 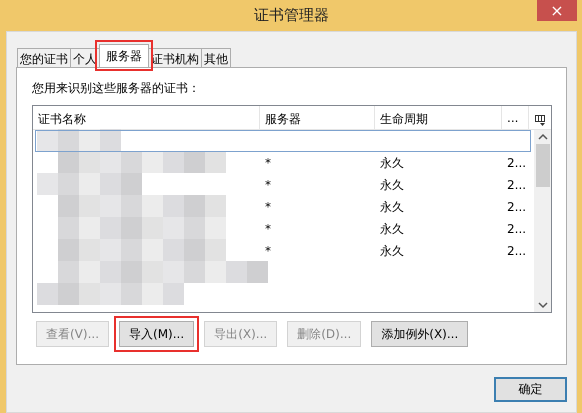 What do you see at coordinates (317, 117) in the screenshot?
I see `column-header: 服务器` at bounding box center [317, 117].